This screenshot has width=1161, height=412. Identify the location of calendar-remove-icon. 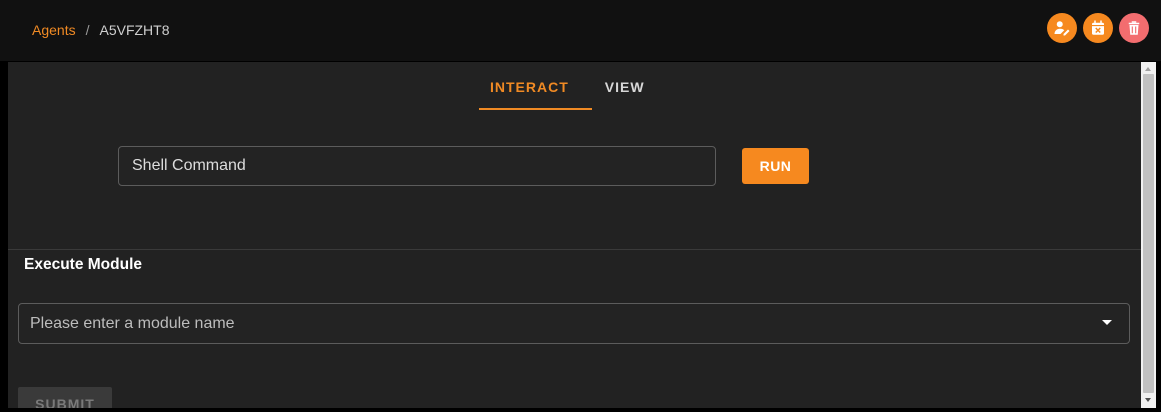
(1098, 27).